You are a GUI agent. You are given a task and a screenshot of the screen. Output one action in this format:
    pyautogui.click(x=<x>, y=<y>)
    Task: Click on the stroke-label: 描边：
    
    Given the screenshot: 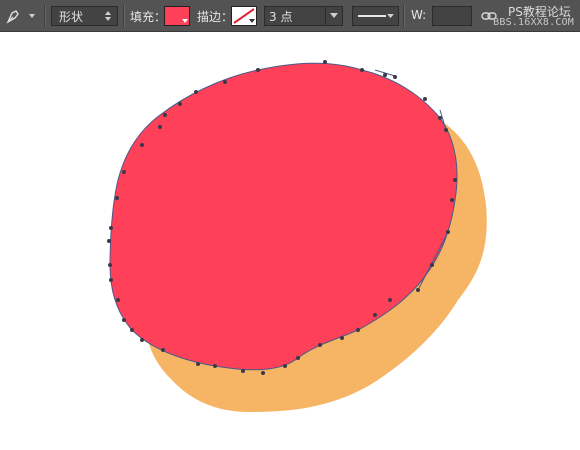 What is the action you would take?
    pyautogui.click(x=215, y=16)
    